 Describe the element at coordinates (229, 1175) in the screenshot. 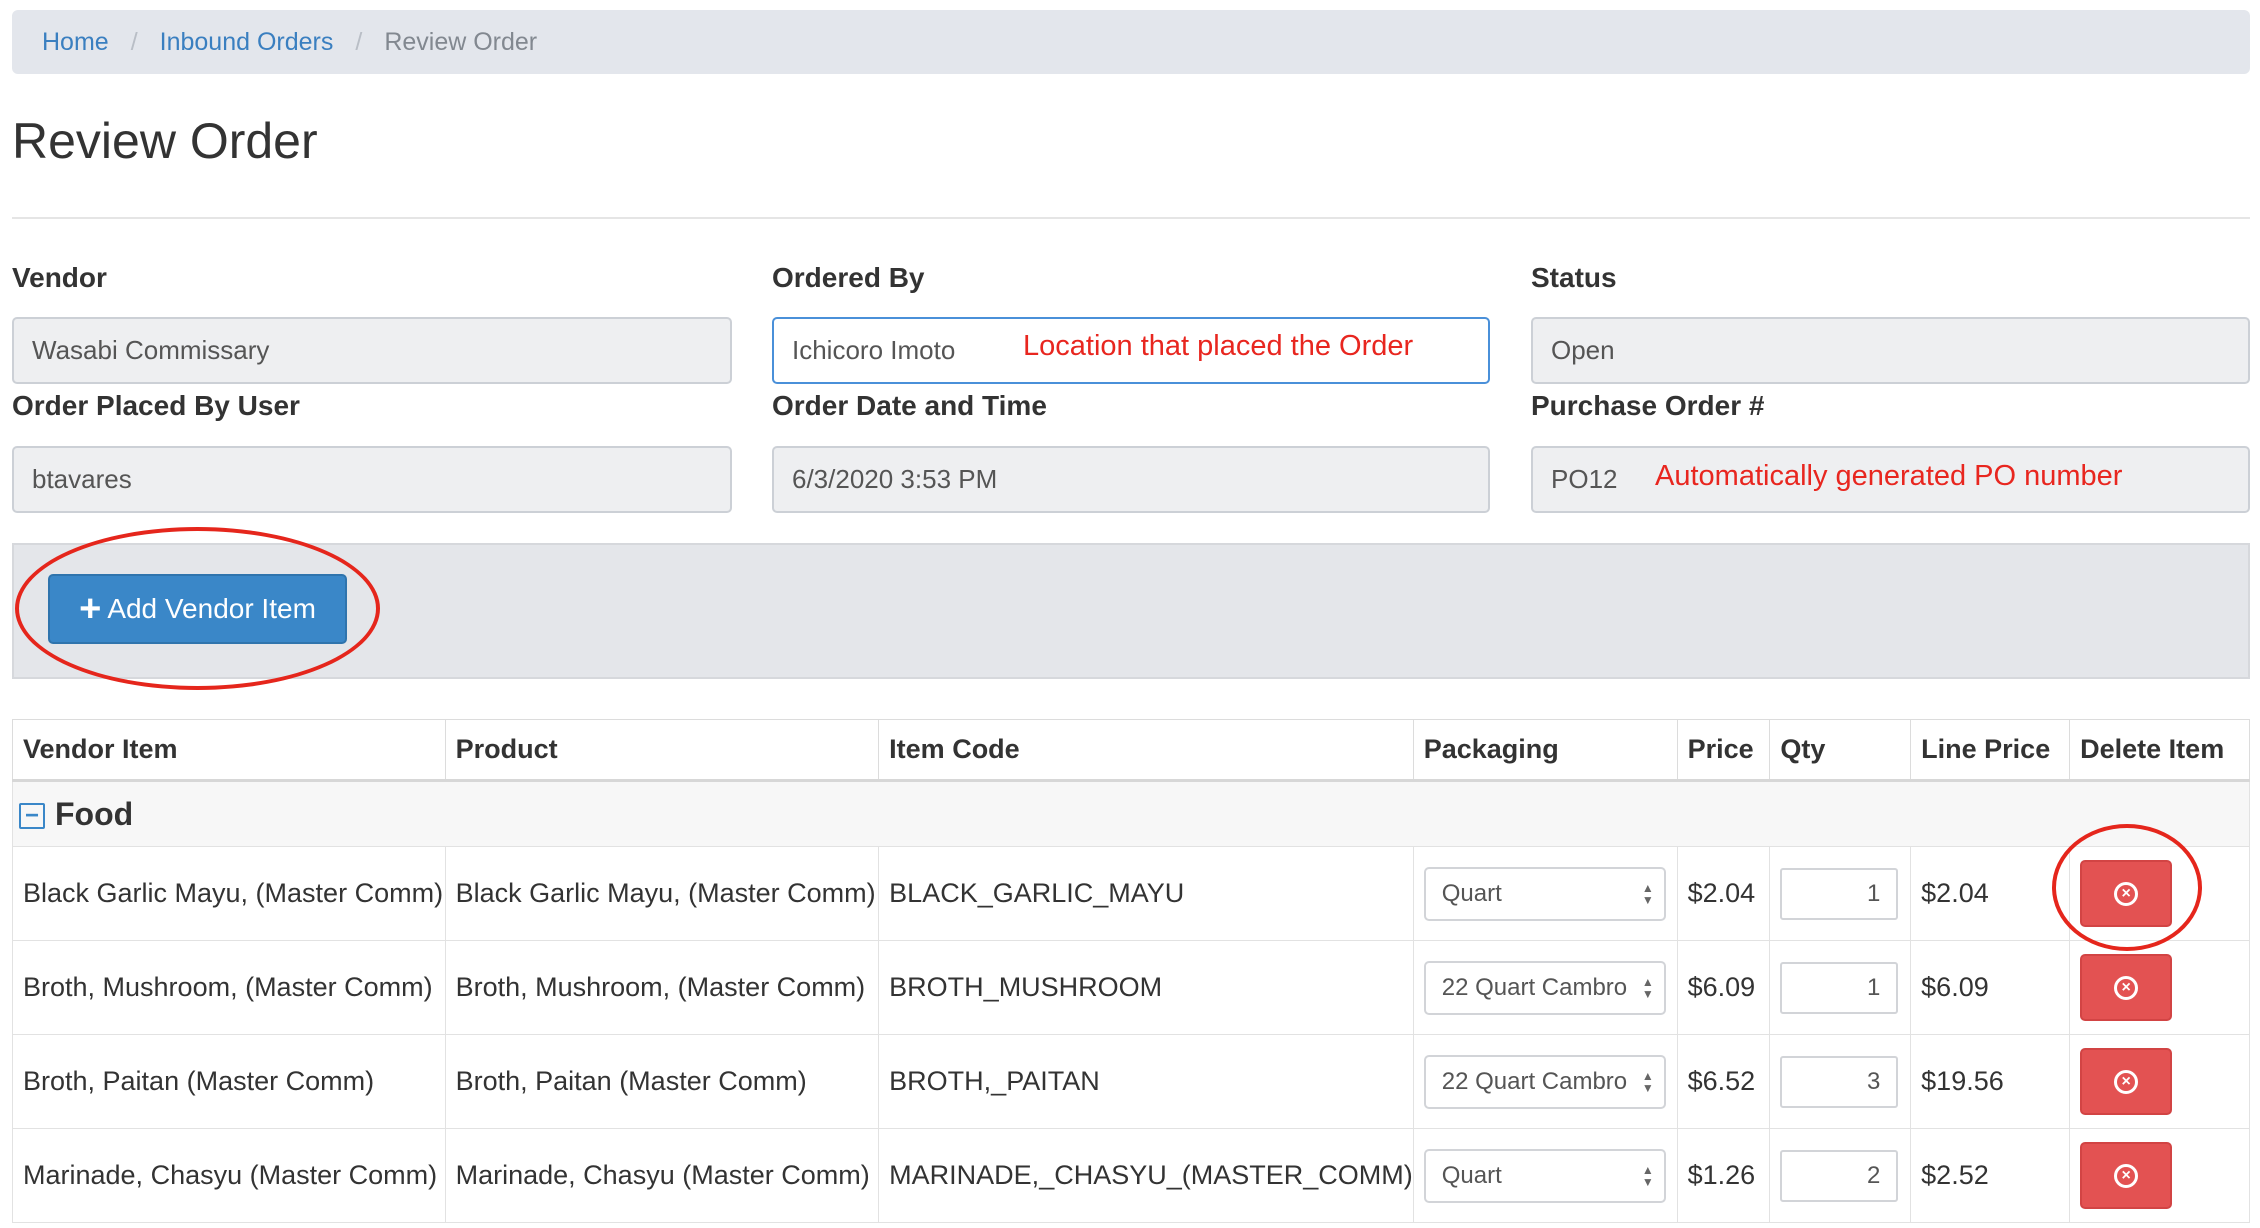

I see `cell-vendor-item: Marinade, Chasyu (Master Comm)` at that location.